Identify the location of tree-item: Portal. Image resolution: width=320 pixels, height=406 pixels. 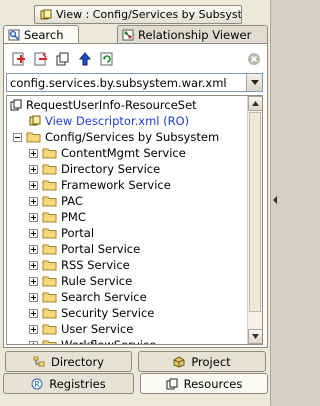
(61, 233).